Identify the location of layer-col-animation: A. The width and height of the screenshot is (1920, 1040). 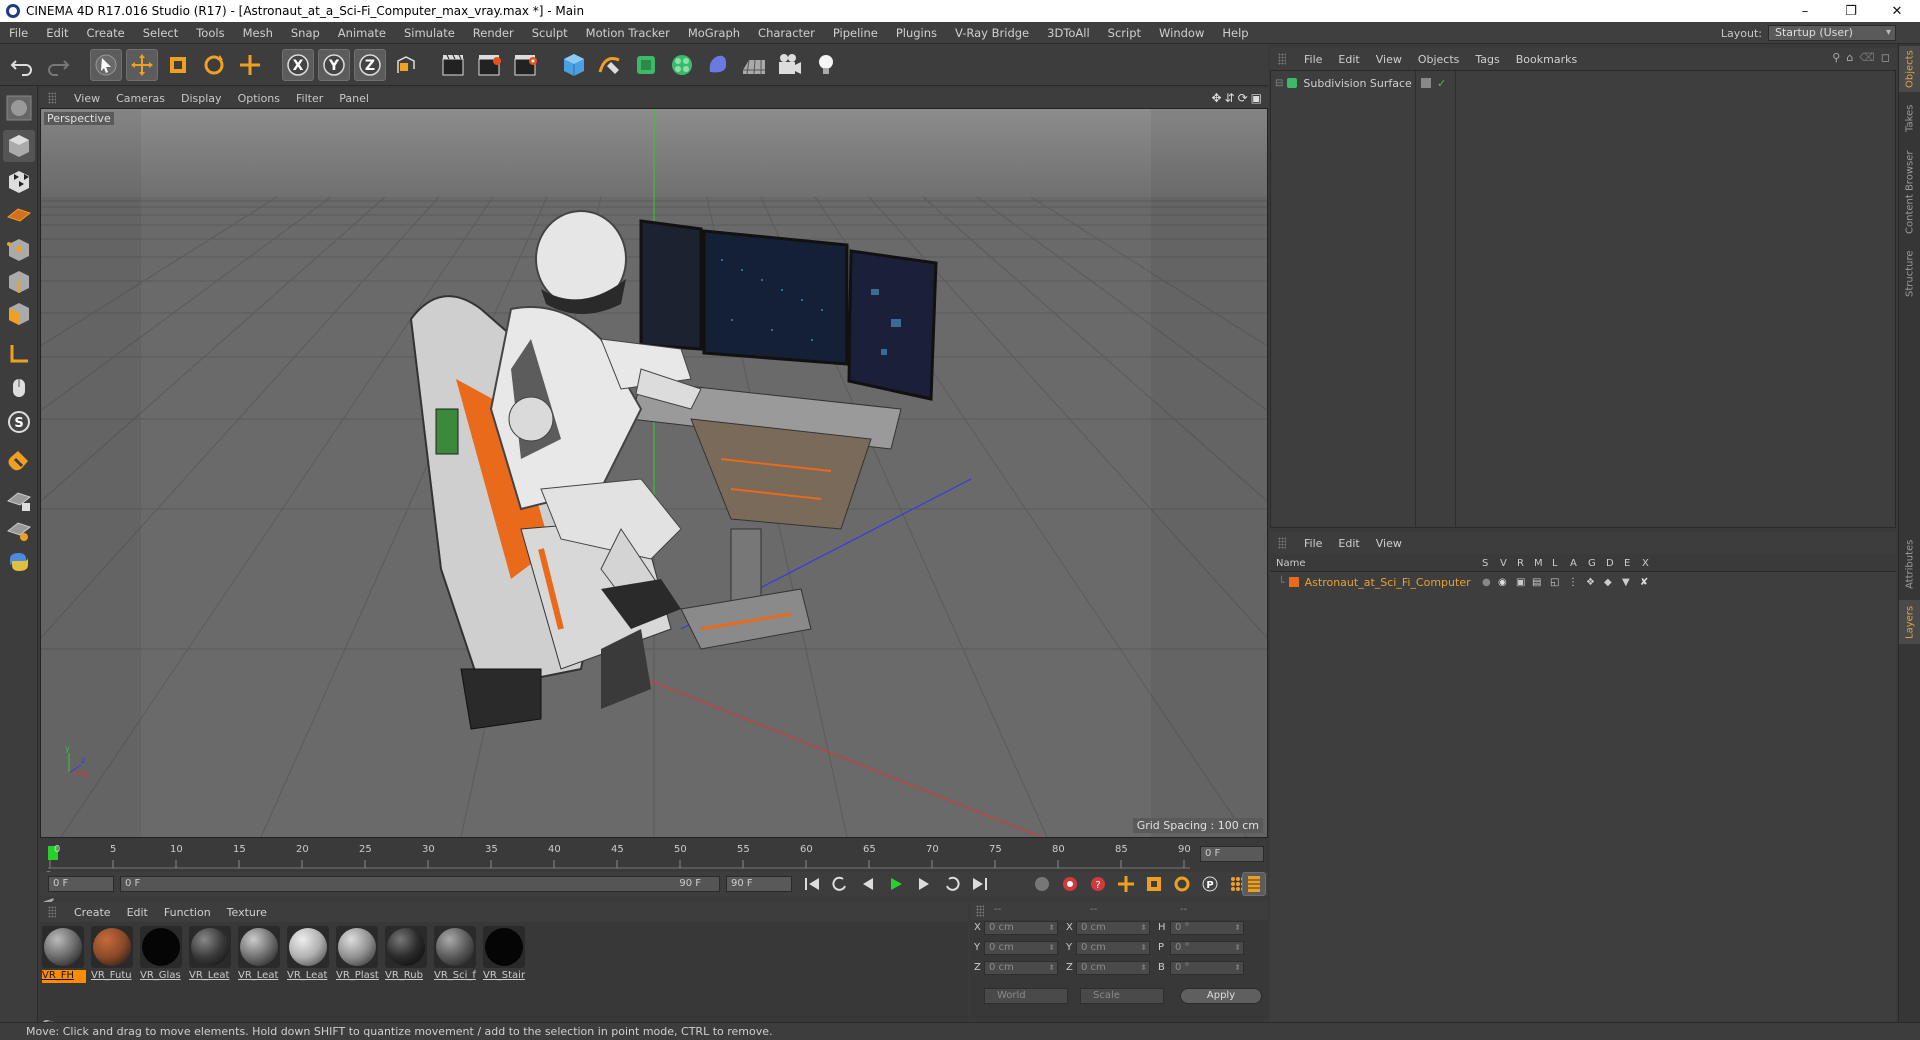
(1573, 563).